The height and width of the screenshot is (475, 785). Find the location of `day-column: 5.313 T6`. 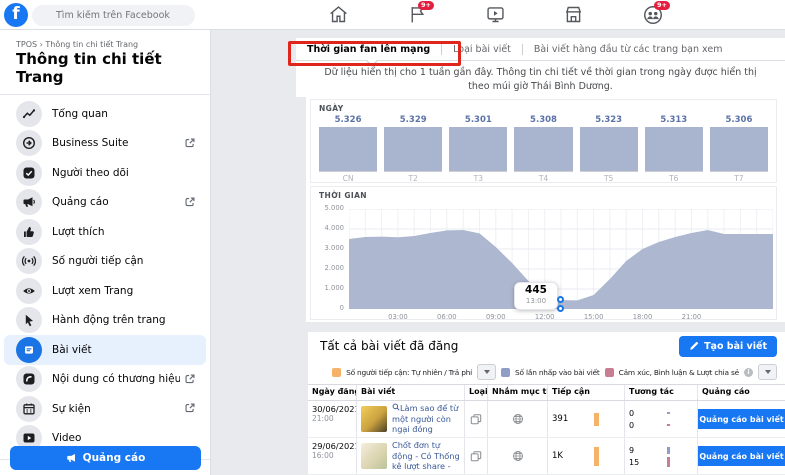

day-column: 5.313 T6 is located at coordinates (673, 149).